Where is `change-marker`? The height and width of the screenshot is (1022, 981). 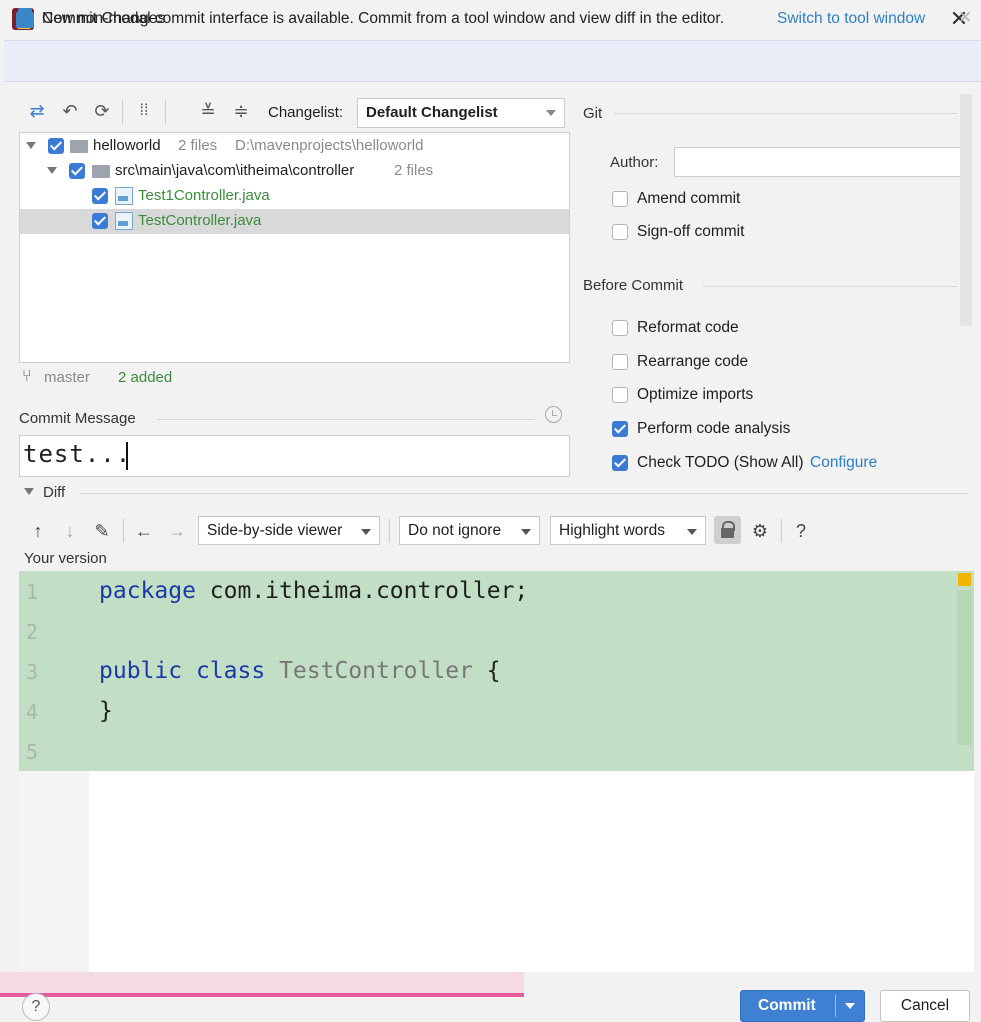
change-marker is located at coordinates (964, 579).